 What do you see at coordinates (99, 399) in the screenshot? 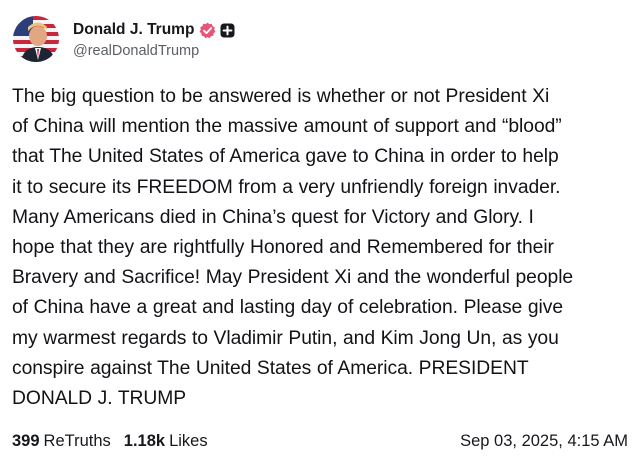
I see `post-line: DONALD J. TRUMP` at bounding box center [99, 399].